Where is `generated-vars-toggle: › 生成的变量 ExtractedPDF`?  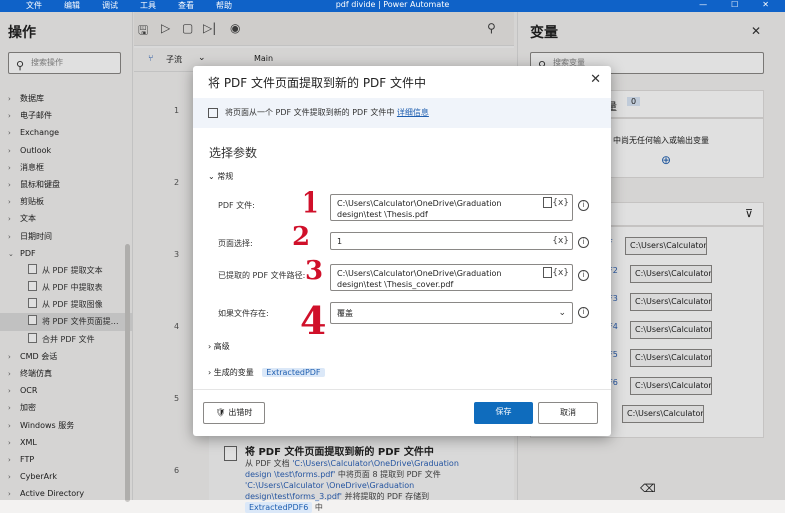 generated-vars-toggle: › 生成的变量 ExtractedPDF is located at coordinates (266, 372).